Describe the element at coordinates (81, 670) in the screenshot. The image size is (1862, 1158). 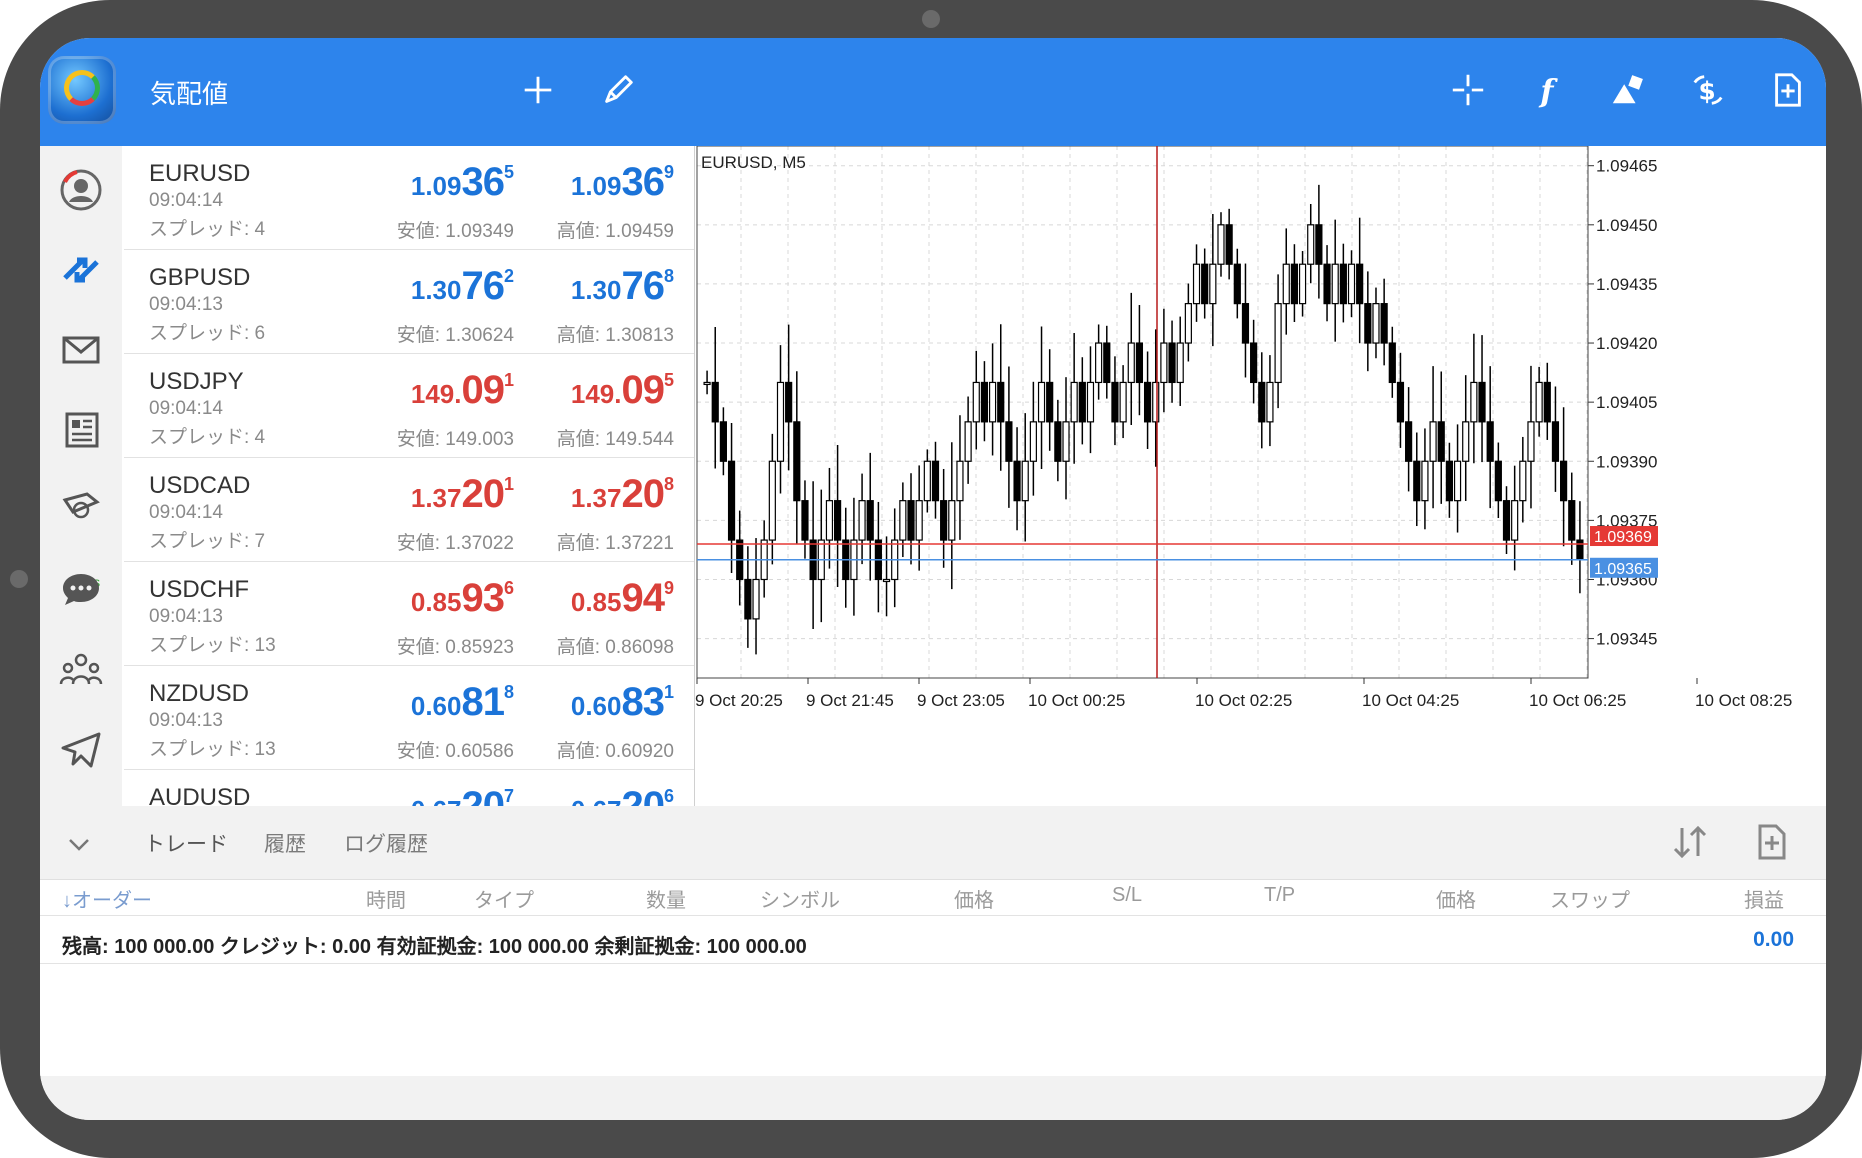
I see `community-icon` at that location.